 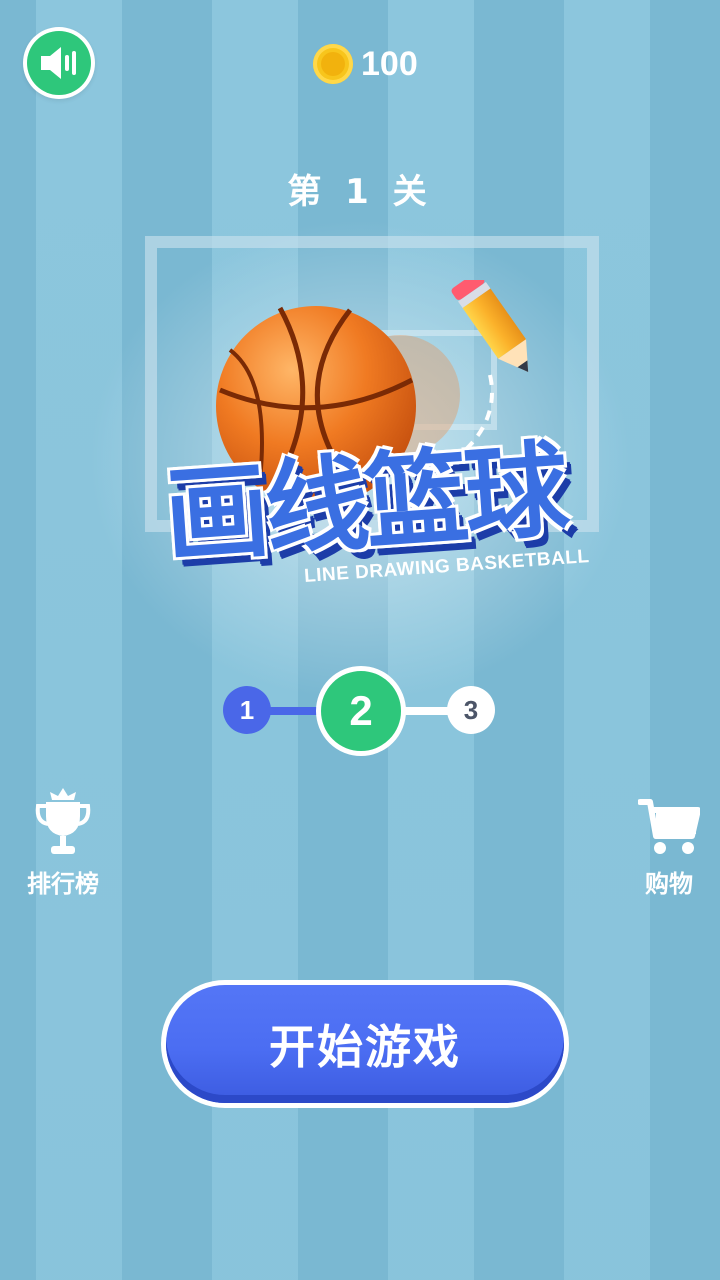 What do you see at coordinates (63, 821) in the screenshot?
I see `trophy-icon` at bounding box center [63, 821].